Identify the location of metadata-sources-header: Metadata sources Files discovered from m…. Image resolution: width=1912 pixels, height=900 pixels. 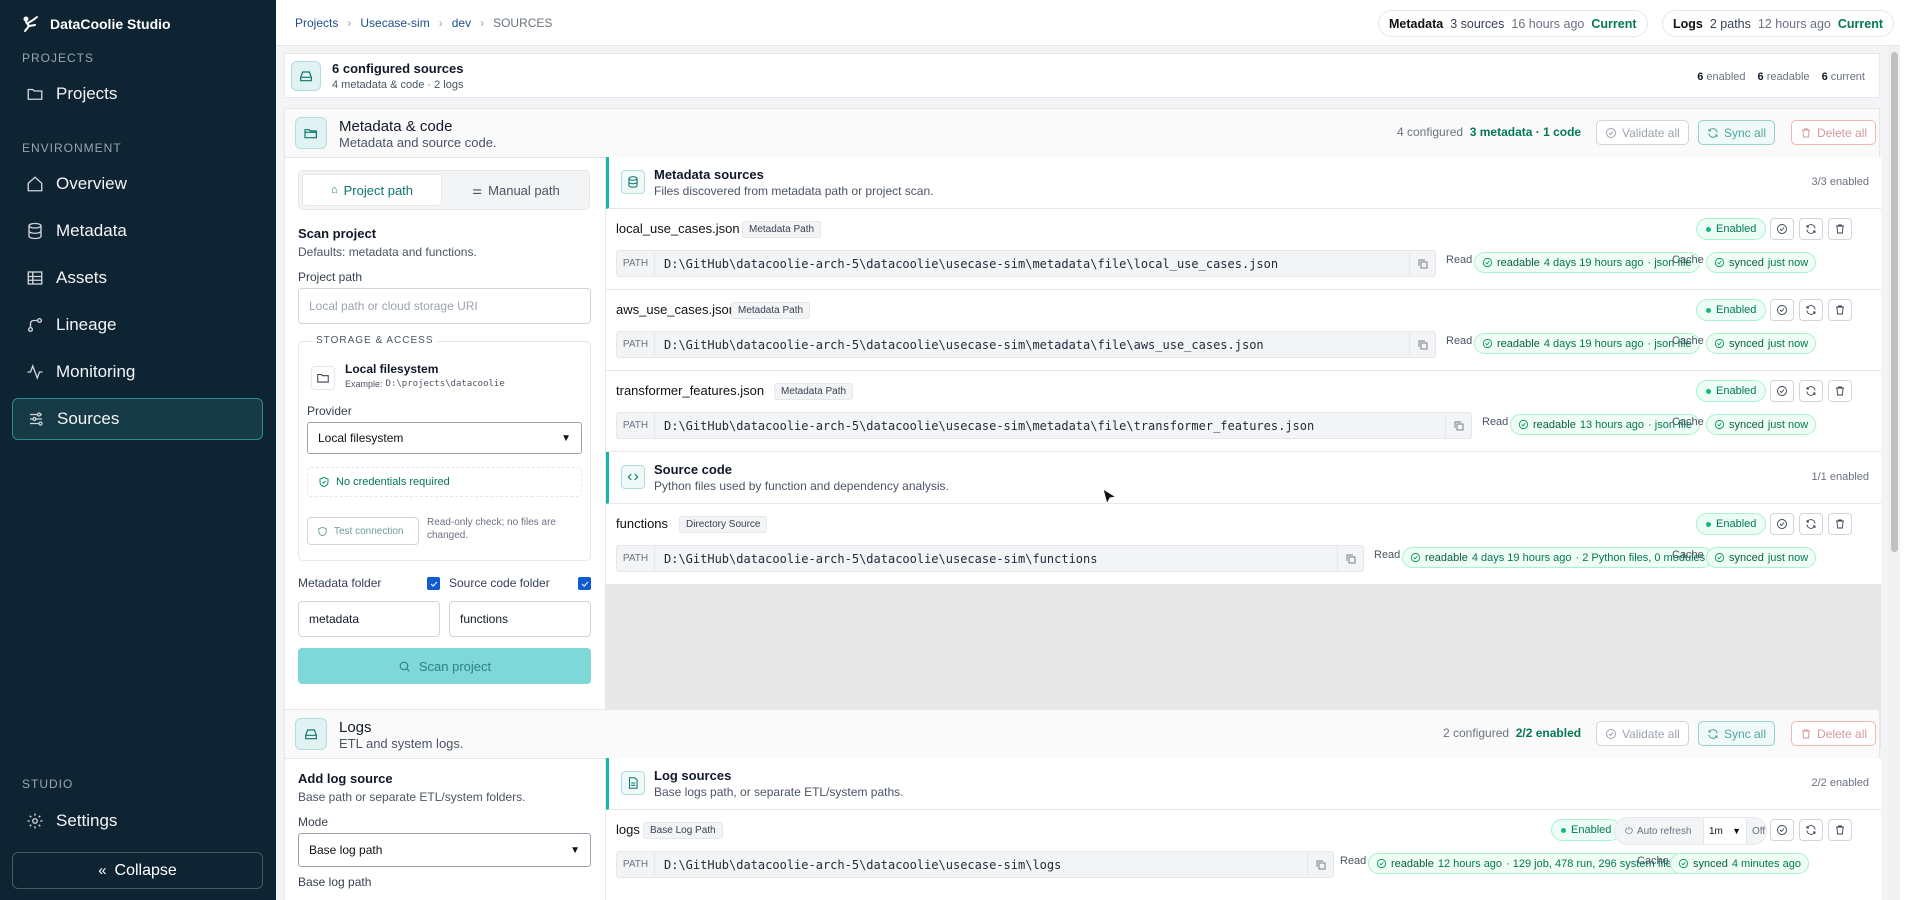
(1243, 183).